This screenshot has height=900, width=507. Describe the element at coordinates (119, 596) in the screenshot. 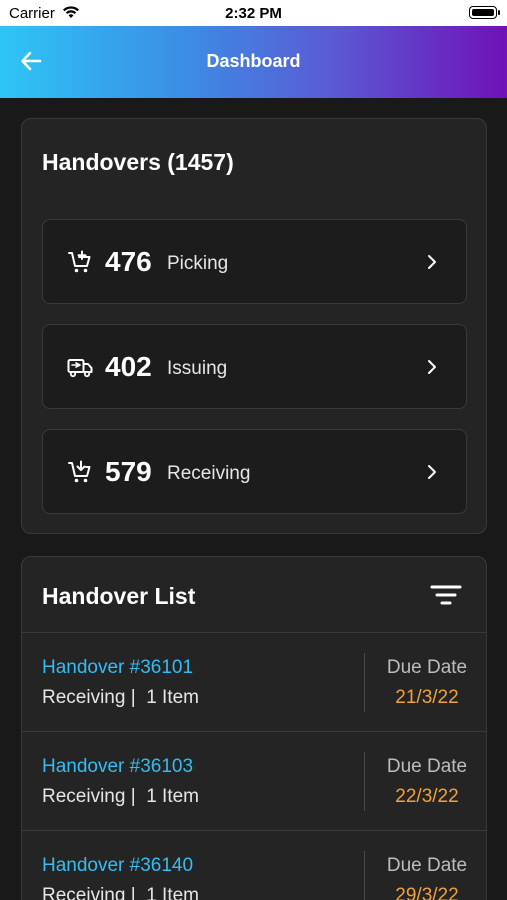

I see `handover-list-title: Handover List` at that location.